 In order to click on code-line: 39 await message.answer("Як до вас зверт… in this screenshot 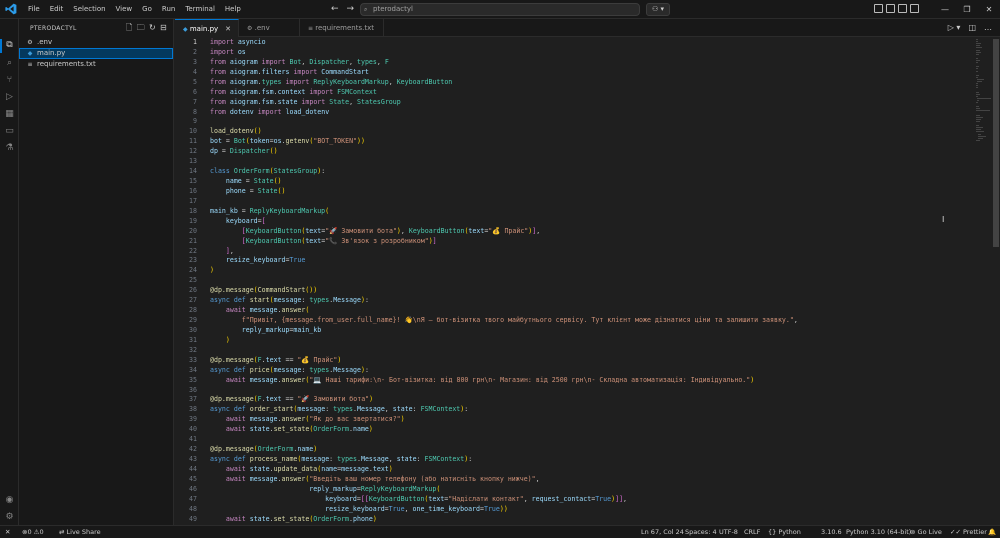, I will do `click(587, 419)`.